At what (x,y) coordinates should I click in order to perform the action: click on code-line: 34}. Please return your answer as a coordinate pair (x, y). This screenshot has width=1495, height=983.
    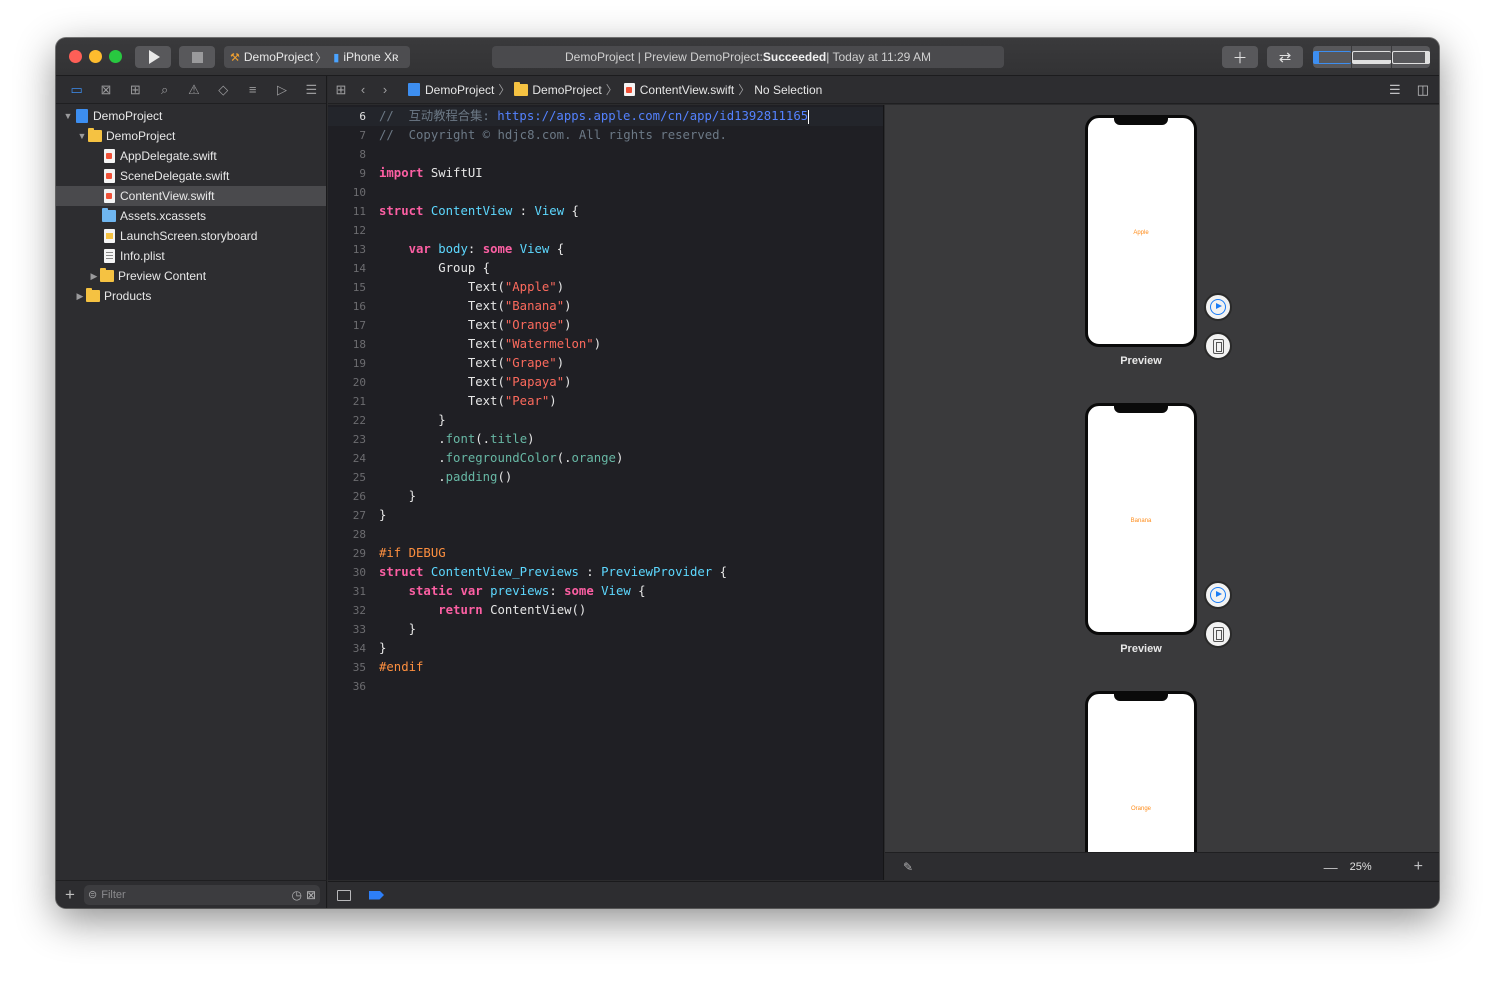
    Looking at the image, I should click on (605, 648).